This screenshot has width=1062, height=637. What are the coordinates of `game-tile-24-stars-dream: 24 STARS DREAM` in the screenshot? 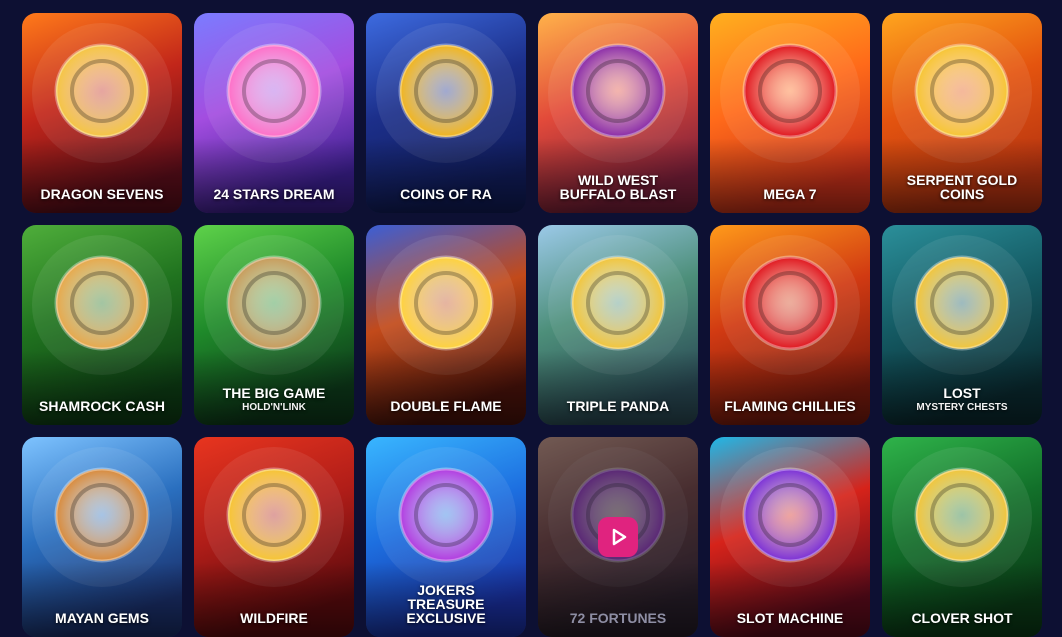 It's located at (274, 113).